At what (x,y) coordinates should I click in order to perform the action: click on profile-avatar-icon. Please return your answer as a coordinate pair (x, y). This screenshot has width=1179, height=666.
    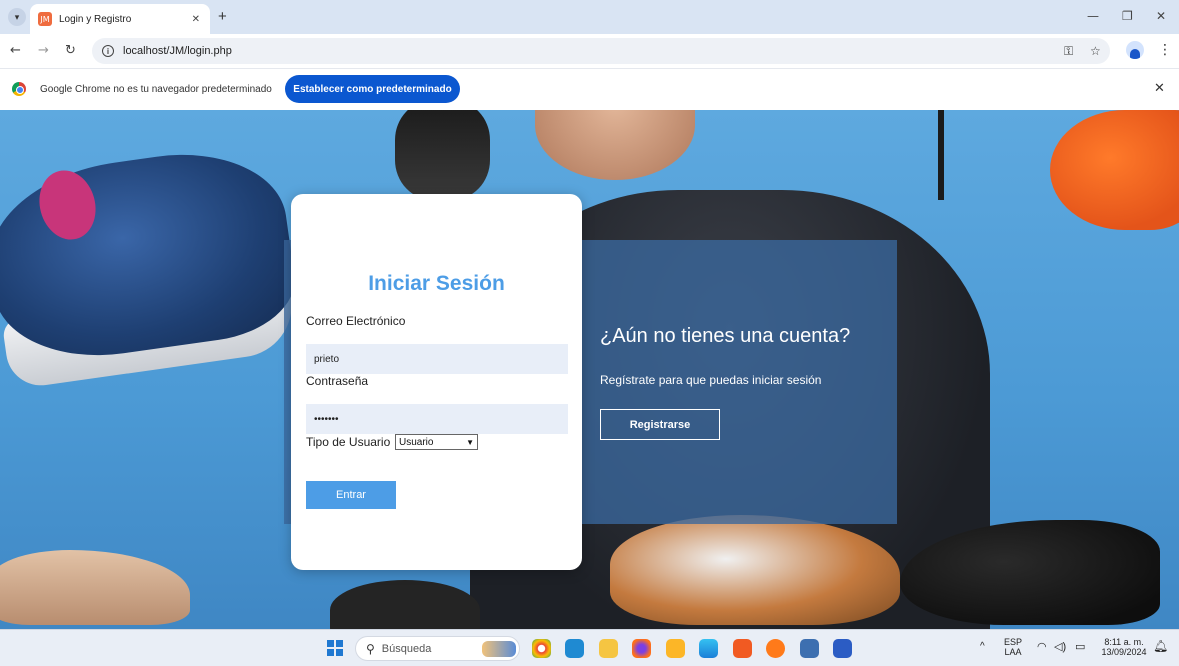
    Looking at the image, I should click on (1135, 50).